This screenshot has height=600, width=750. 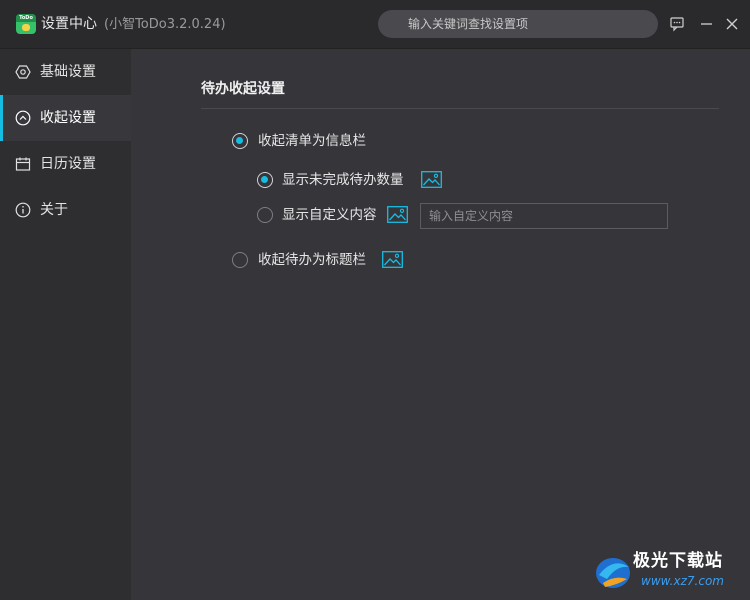 I want to click on sidebar-item-calendar-settings: 日历设置, so click(x=65, y=164).